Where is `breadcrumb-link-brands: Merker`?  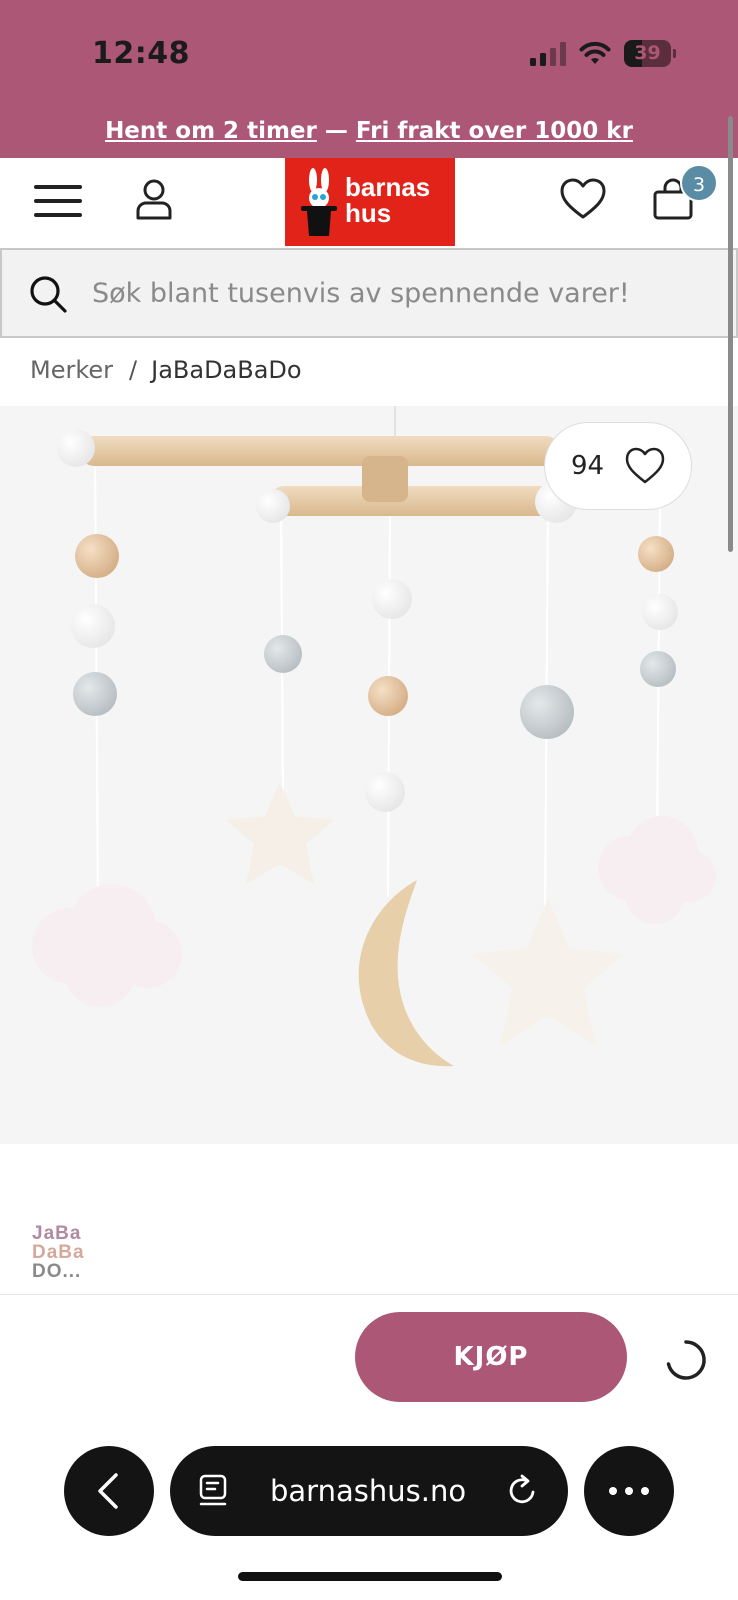
breadcrumb-link-brands: Merker is located at coordinates (71, 370).